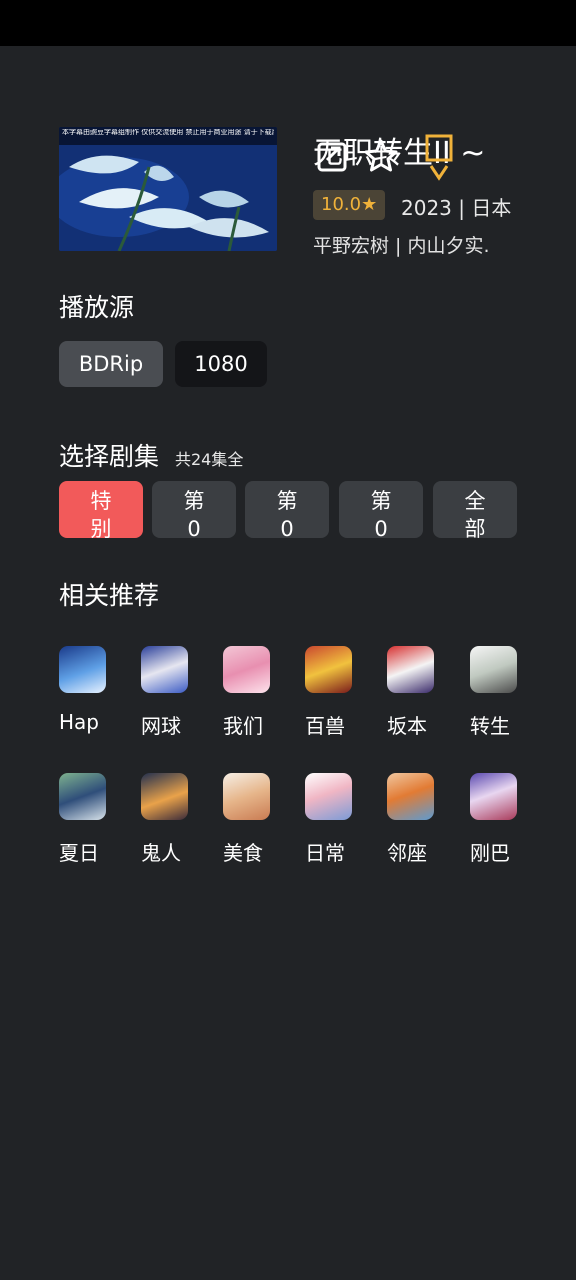  I want to click on episode-button-03: 第03, so click(381, 509).